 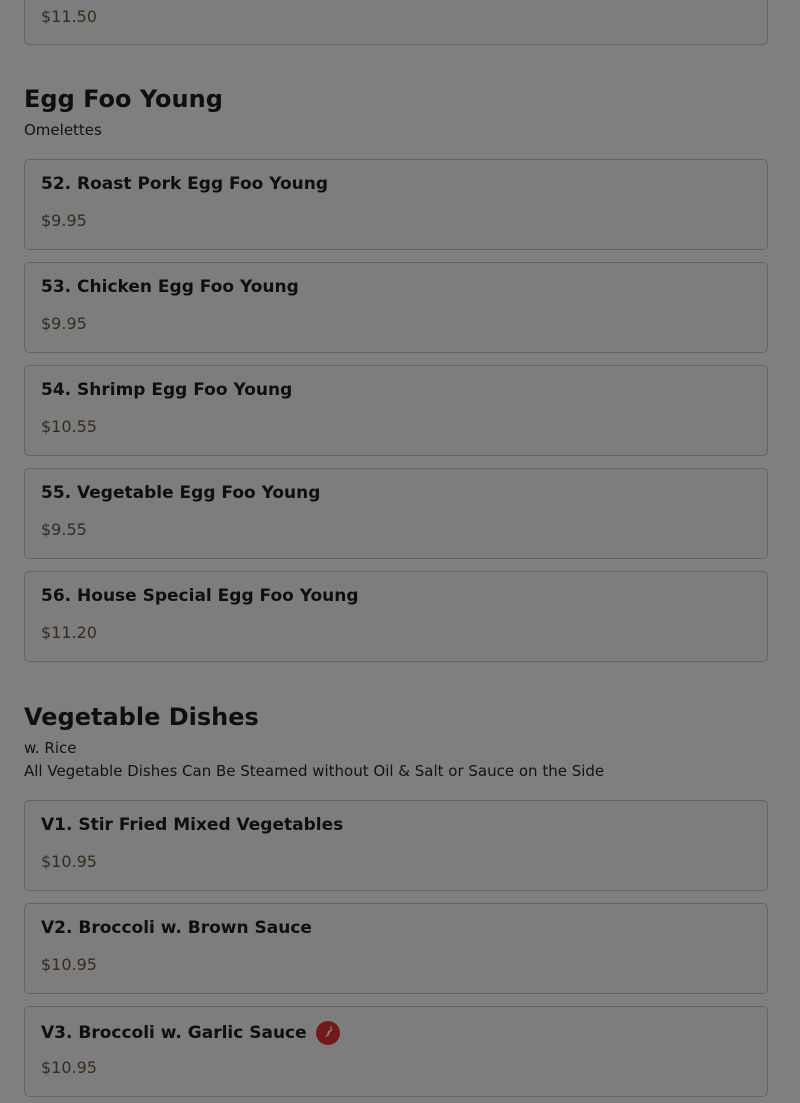 What do you see at coordinates (174, 1033) in the screenshot?
I see `item-name-text: V3. Broccoli w. Garlic Sauce` at bounding box center [174, 1033].